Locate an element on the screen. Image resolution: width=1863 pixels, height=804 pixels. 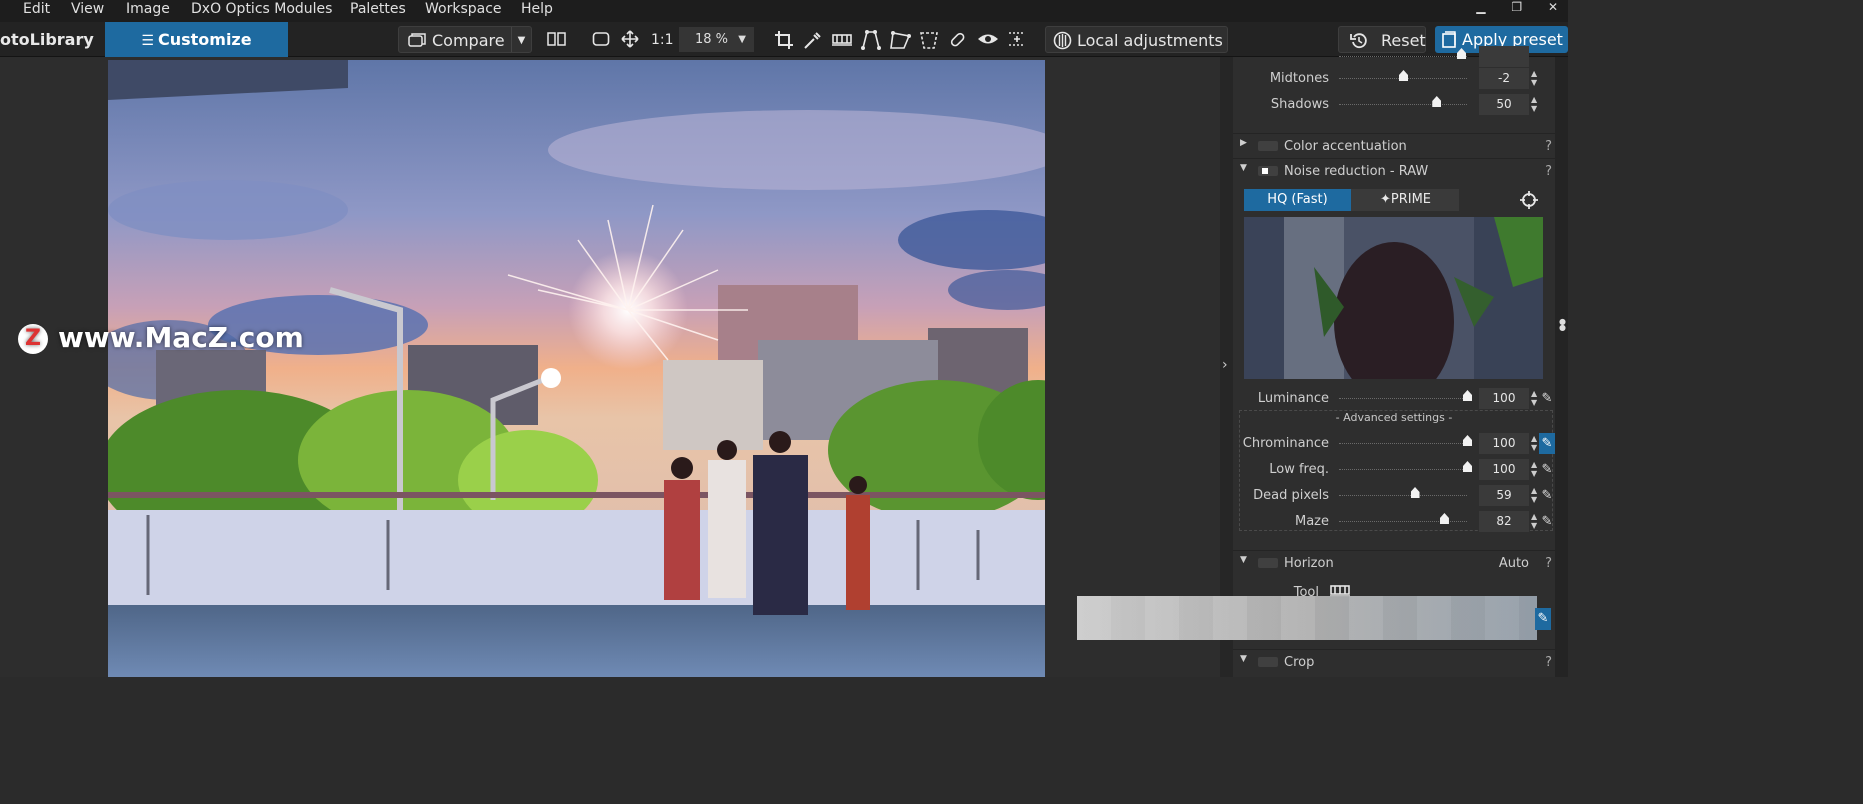
eye-icon is located at coordinates (988, 39).